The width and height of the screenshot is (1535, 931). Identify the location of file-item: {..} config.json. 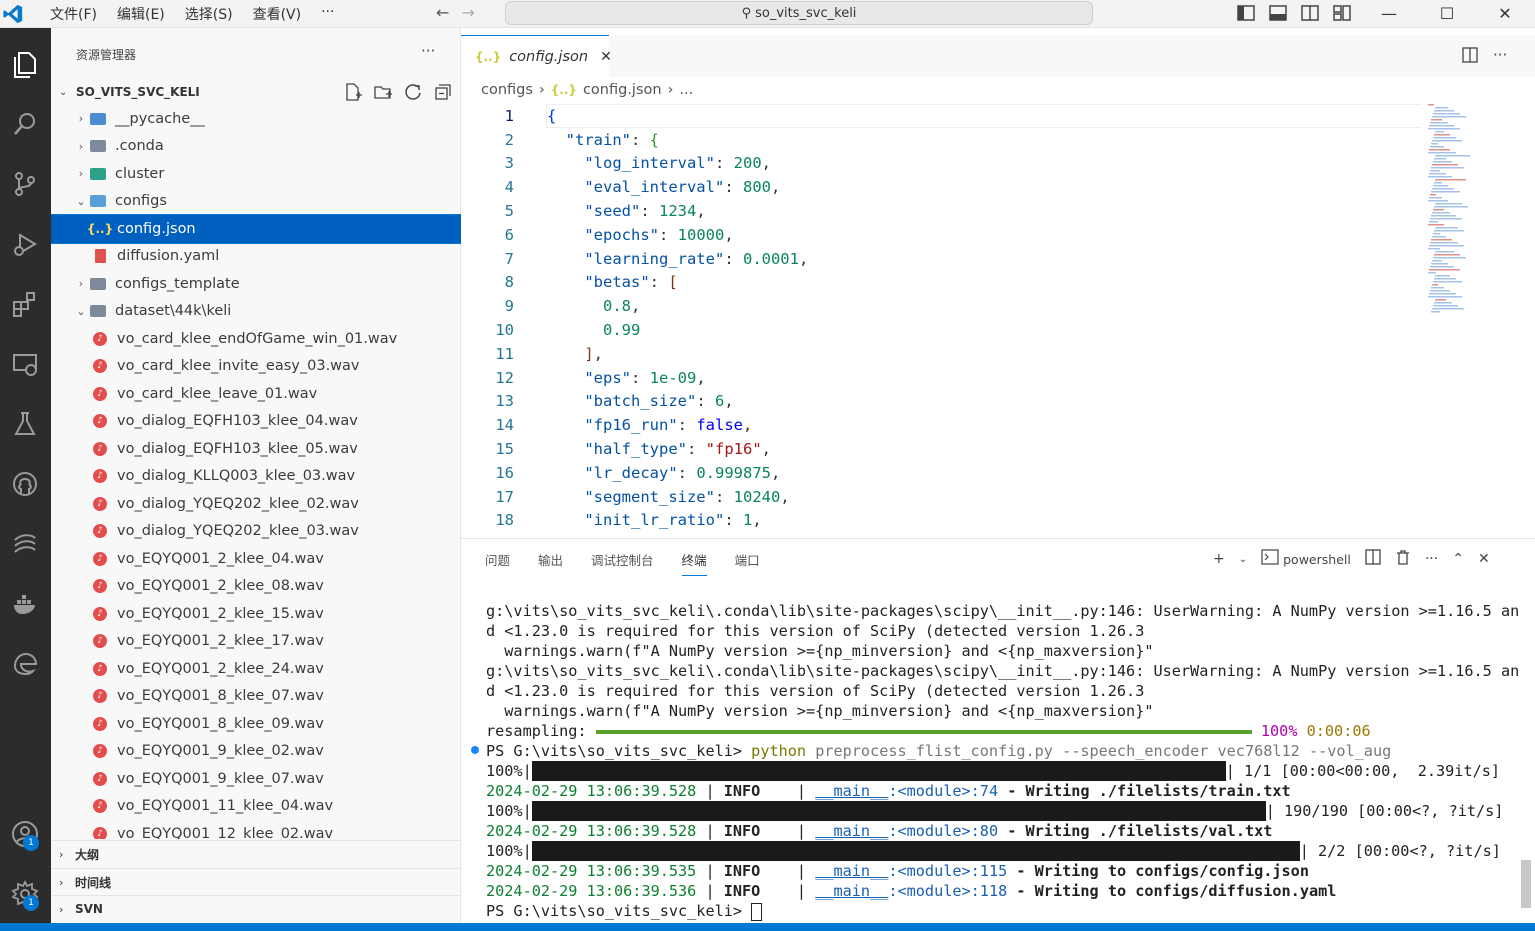
(256, 229).